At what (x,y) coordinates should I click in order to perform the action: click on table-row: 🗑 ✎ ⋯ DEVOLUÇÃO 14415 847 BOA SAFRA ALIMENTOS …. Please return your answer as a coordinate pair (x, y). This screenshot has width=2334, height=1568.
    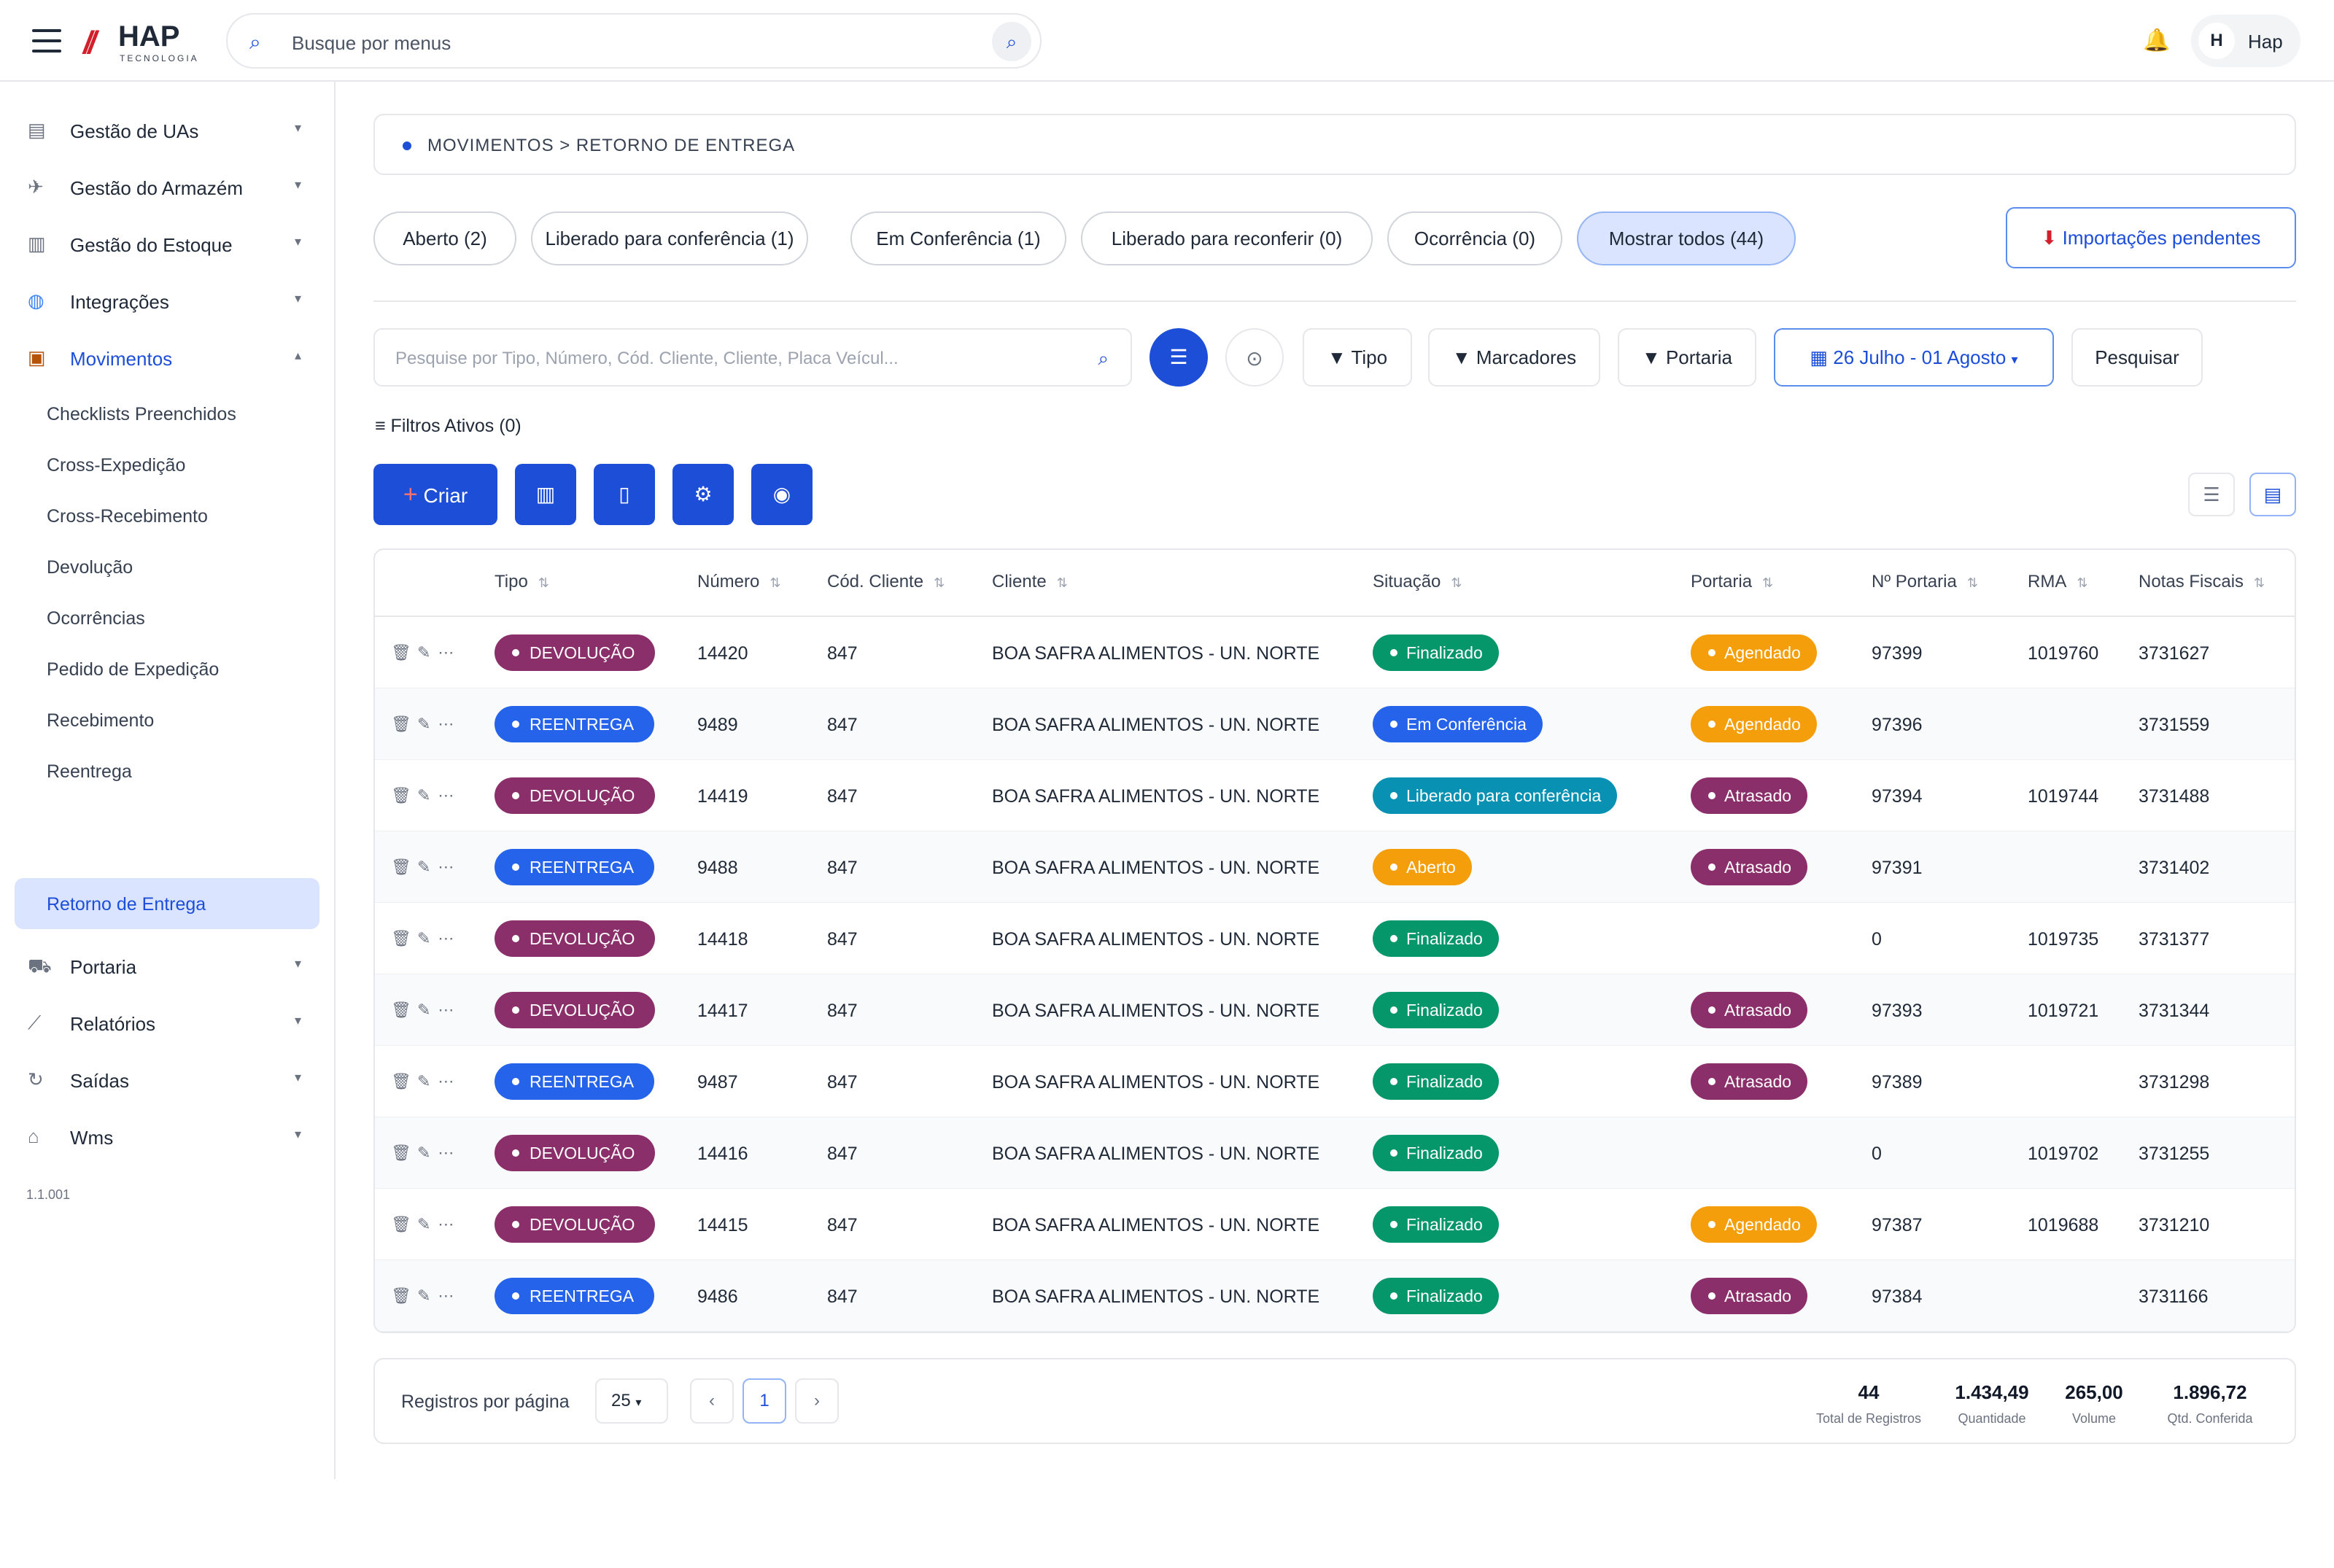
    Looking at the image, I should click on (1335, 1224).